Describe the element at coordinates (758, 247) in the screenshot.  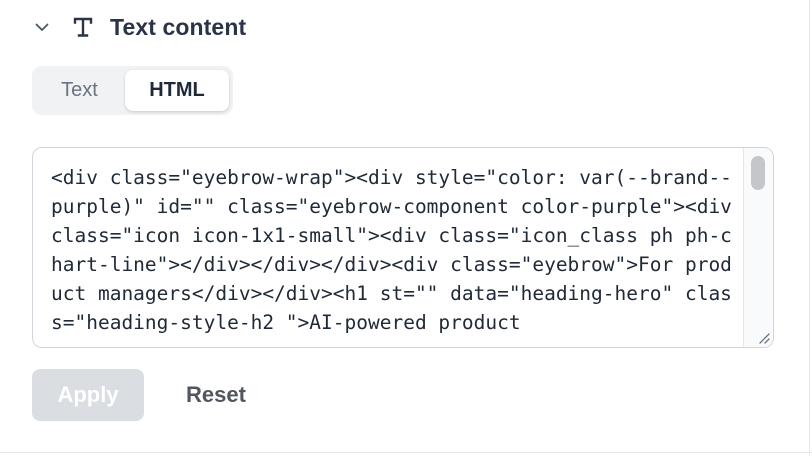
I see `editor-scrollbar` at that location.